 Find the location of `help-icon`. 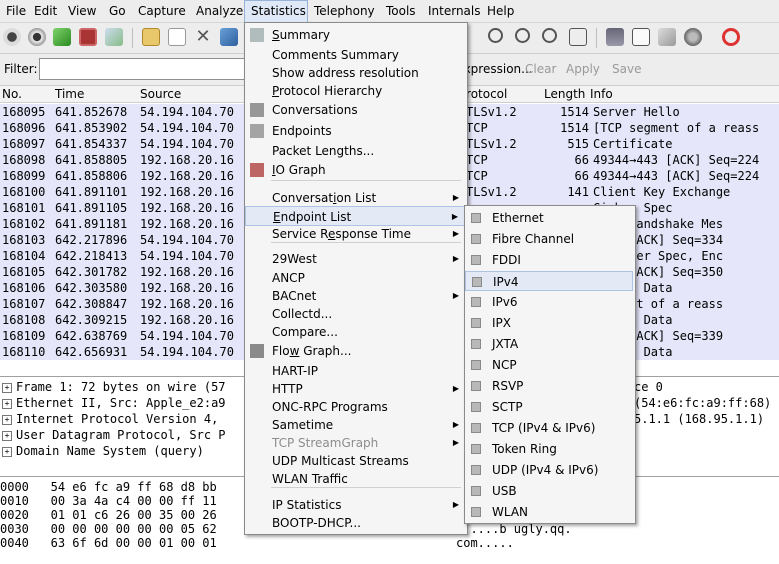

help-icon is located at coordinates (731, 37).